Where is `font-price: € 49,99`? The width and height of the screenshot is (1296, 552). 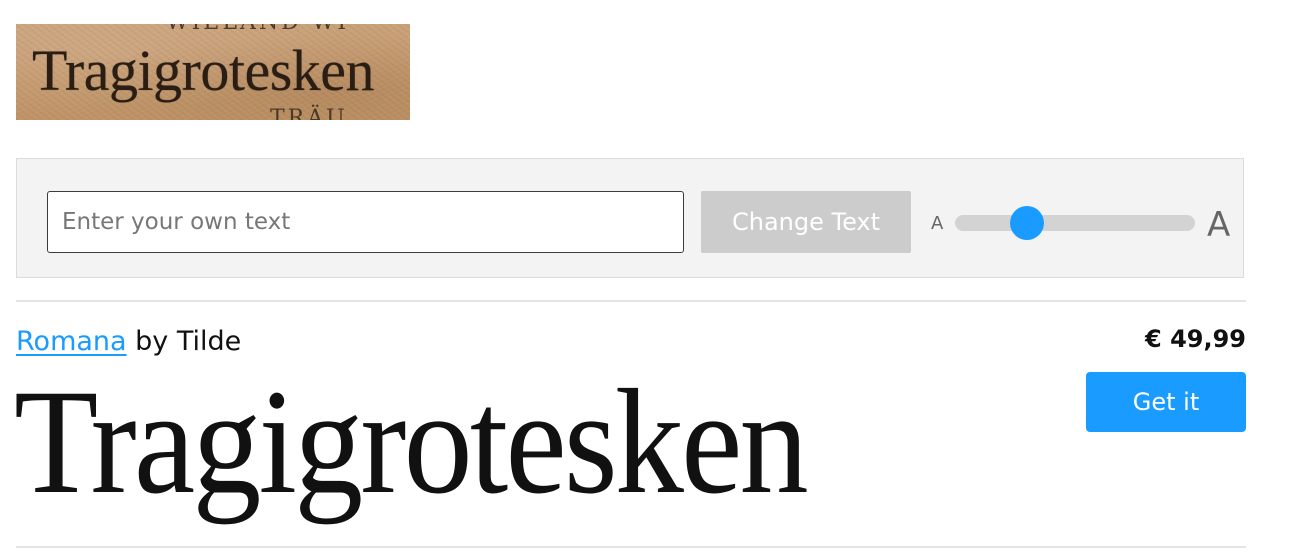 font-price: € 49,99 is located at coordinates (1195, 339).